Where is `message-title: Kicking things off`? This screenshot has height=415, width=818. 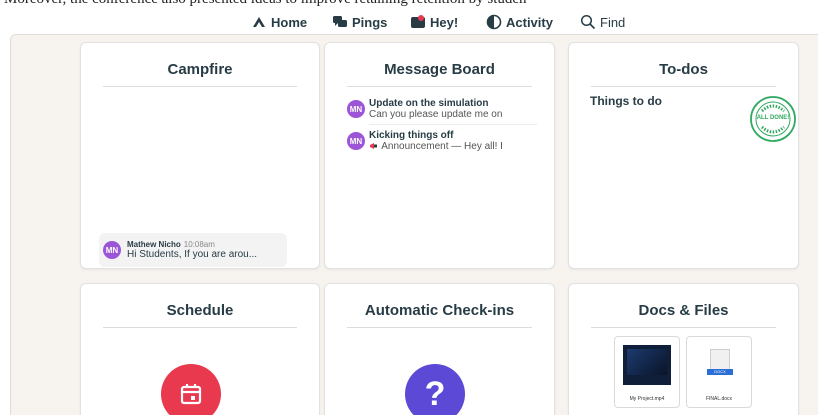 message-title: Kicking things off is located at coordinates (411, 135).